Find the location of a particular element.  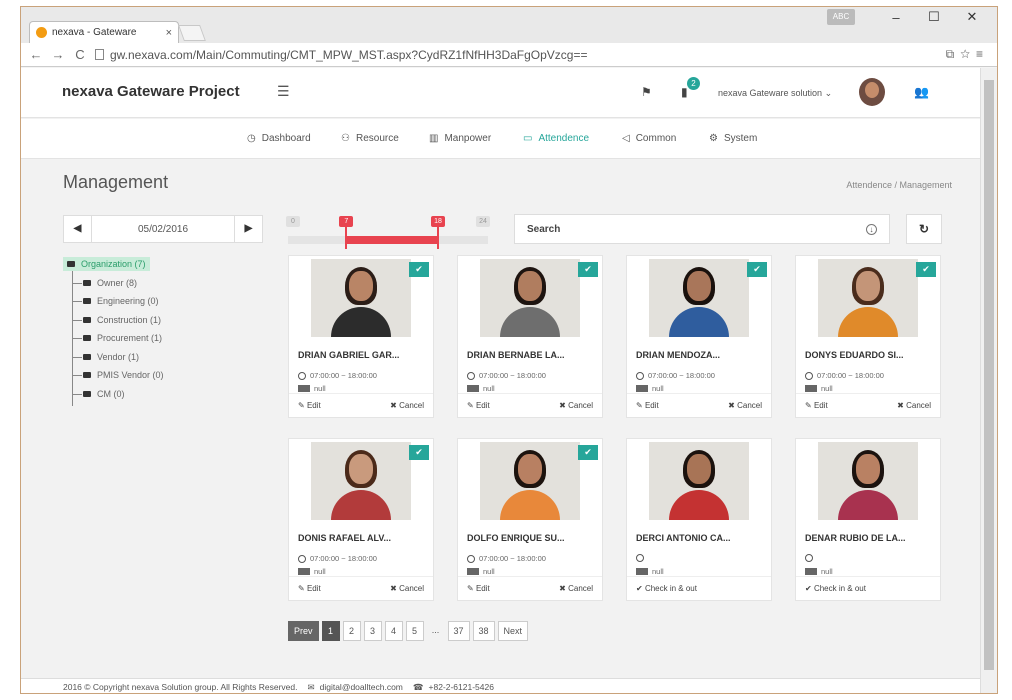

page-button: 37 is located at coordinates (458, 631).